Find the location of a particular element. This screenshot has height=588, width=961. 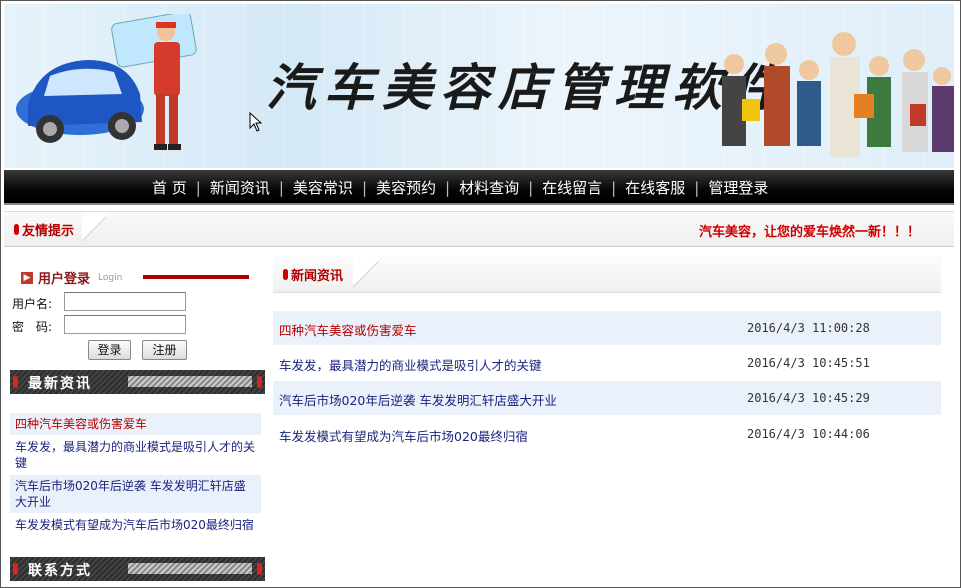

latest-news-header: 最新资讯 is located at coordinates (137, 382).